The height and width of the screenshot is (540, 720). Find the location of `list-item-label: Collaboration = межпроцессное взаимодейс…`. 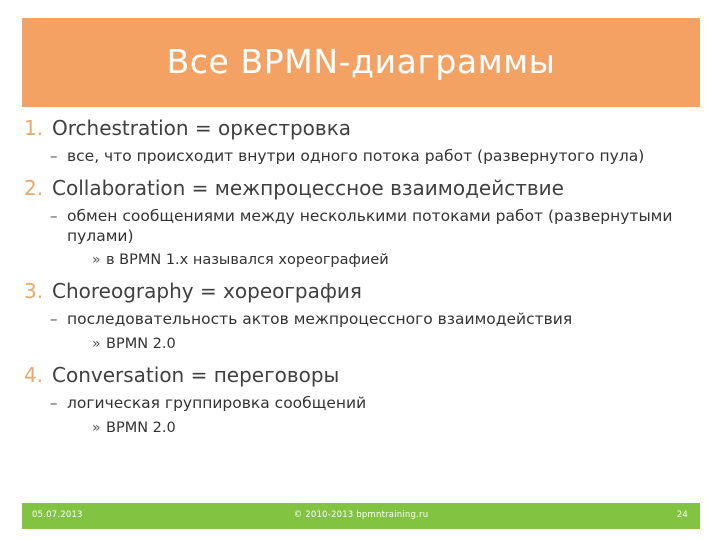

list-item-label: Collaboration = межпроцессное взаимодейс… is located at coordinates (308, 187).